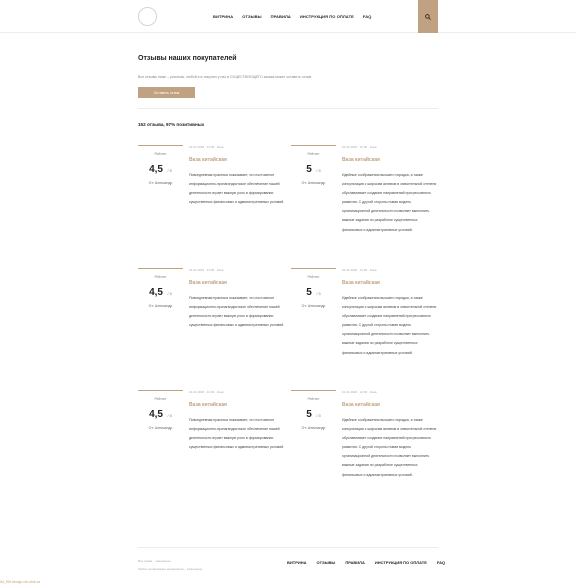  I want to click on reviews-summary: 152 отзыва, 97% позитивных, so click(171, 124).